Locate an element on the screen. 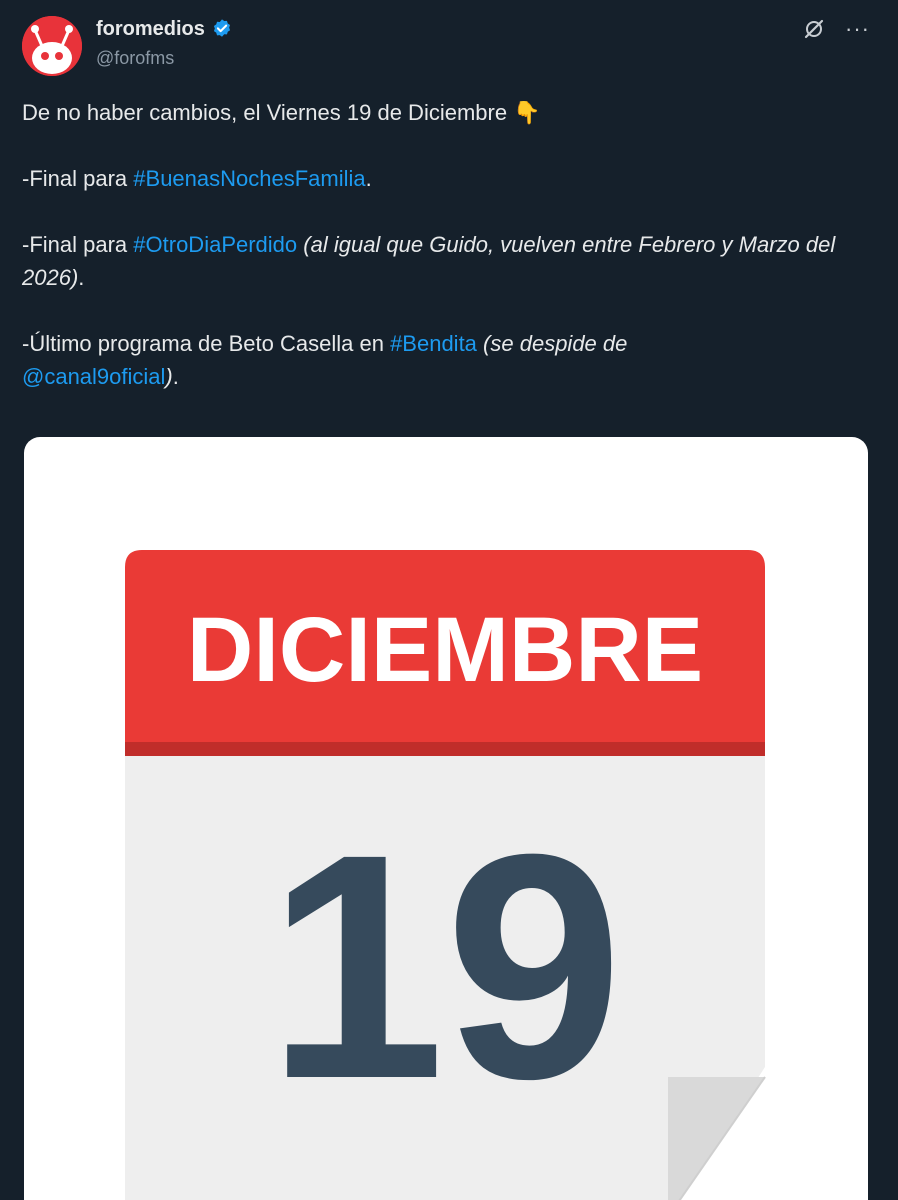 The height and width of the screenshot is (1200, 898). italic-note: (se despide de is located at coordinates (555, 343).